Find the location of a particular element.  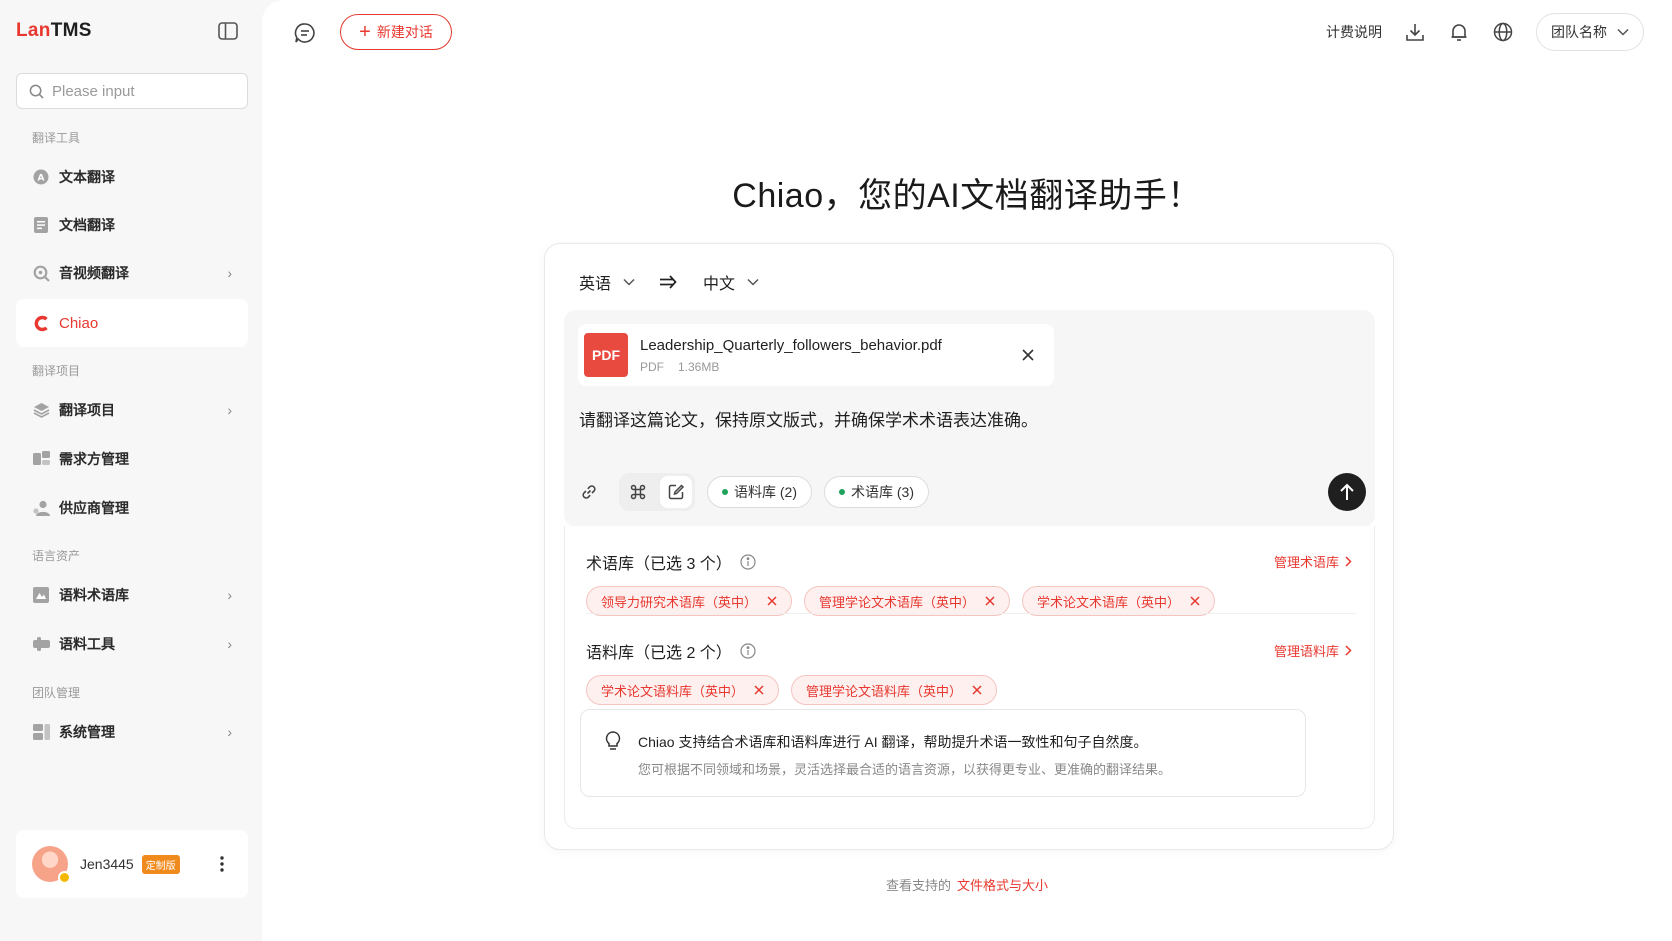

team-select: 团队名称 is located at coordinates (1590, 32).